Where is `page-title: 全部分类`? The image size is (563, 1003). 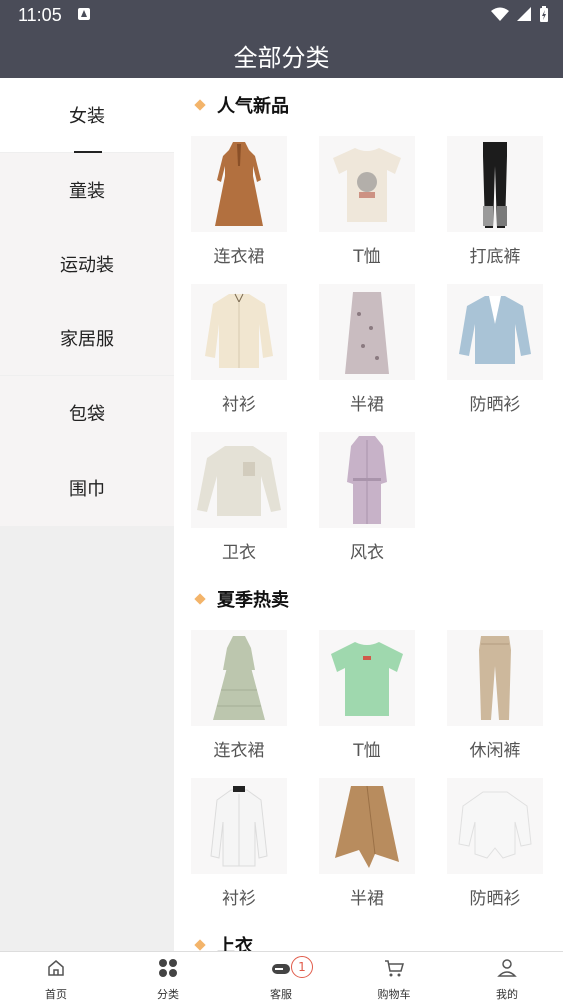 page-title: 全部分类 is located at coordinates (281, 58).